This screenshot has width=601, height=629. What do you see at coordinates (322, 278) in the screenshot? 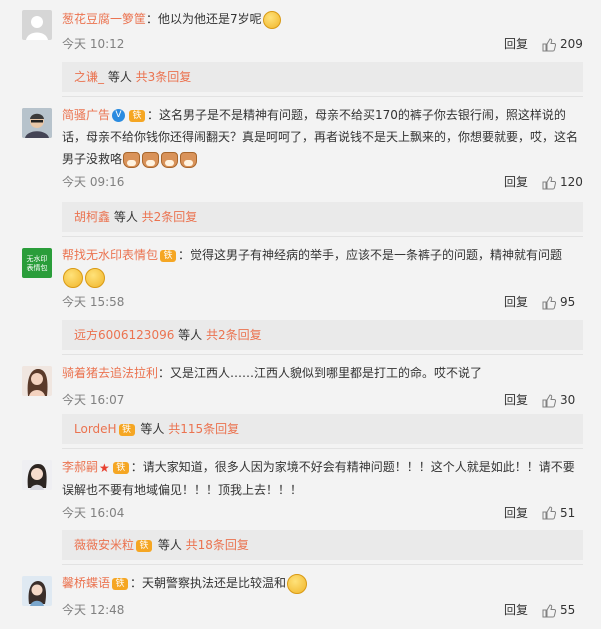
I see `comment-emoji-row` at bounding box center [322, 278].